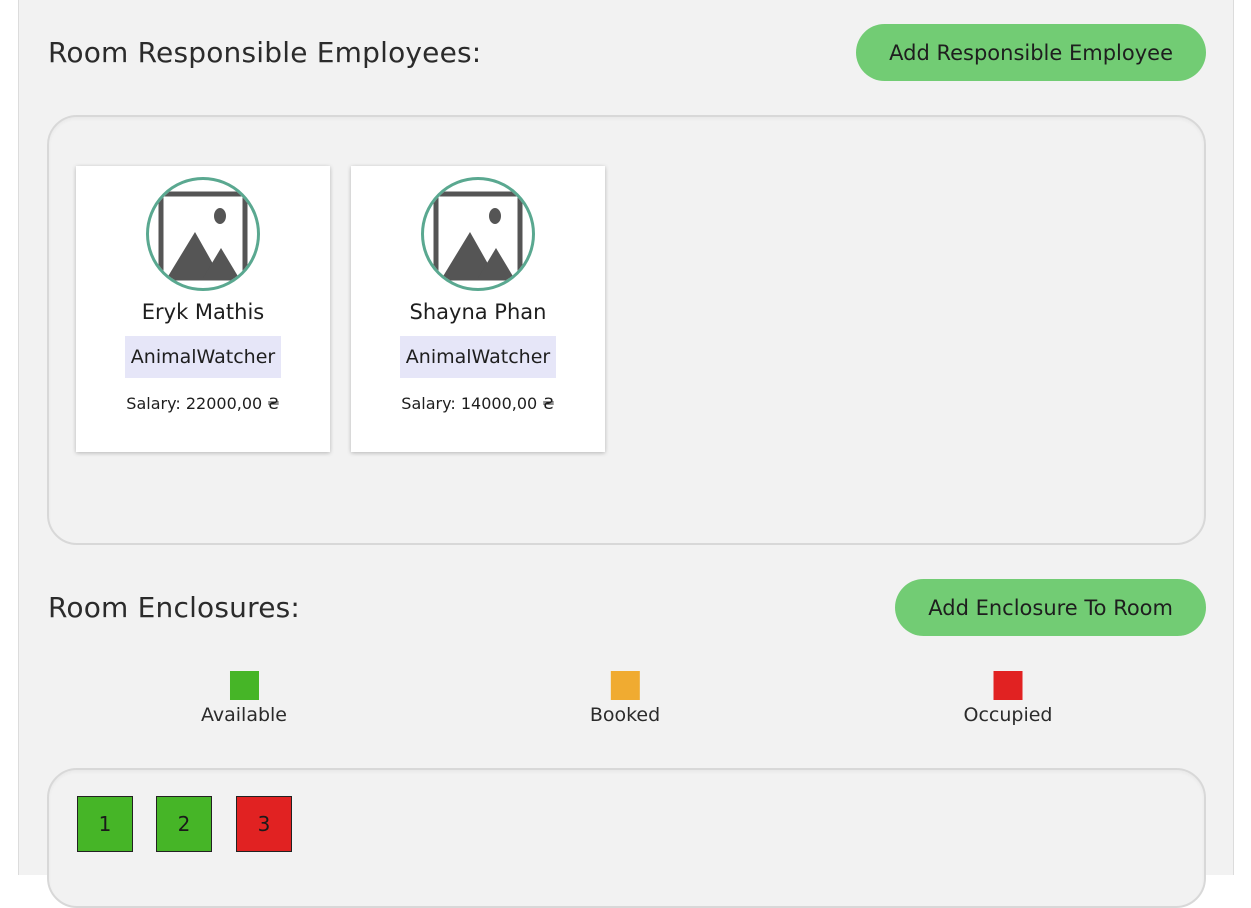 The height and width of the screenshot is (908, 1251). I want to click on legend-swatch-occupied, so click(1008, 685).